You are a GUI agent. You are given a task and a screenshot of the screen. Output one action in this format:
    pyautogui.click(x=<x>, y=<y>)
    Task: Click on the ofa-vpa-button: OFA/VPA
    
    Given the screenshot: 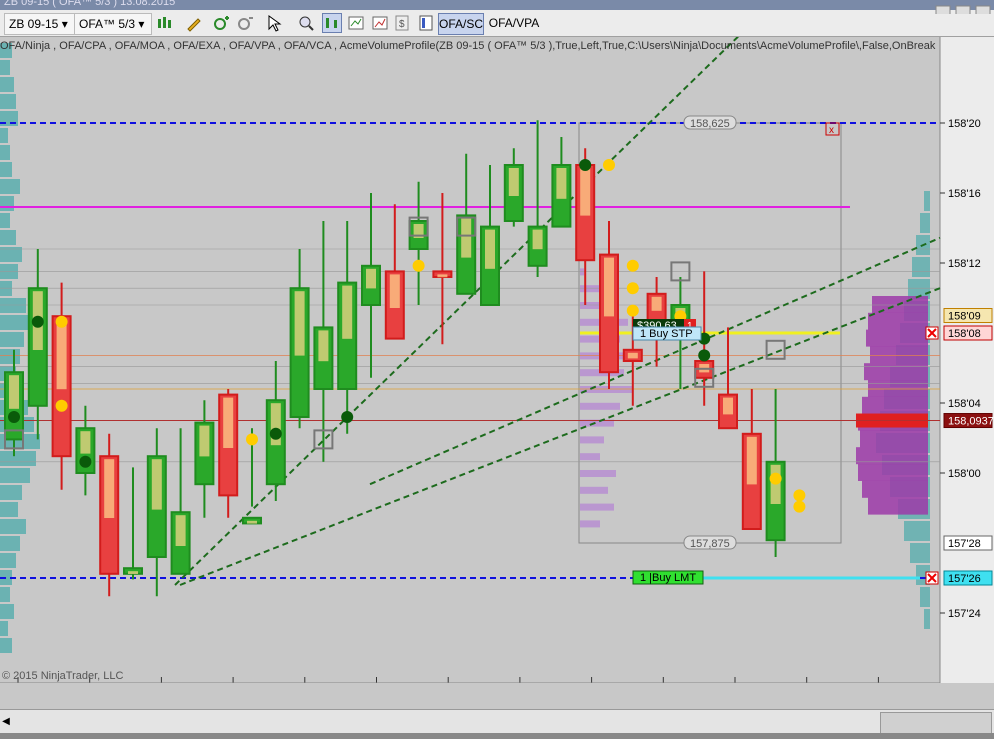 What is the action you would take?
    pyautogui.click(x=514, y=23)
    